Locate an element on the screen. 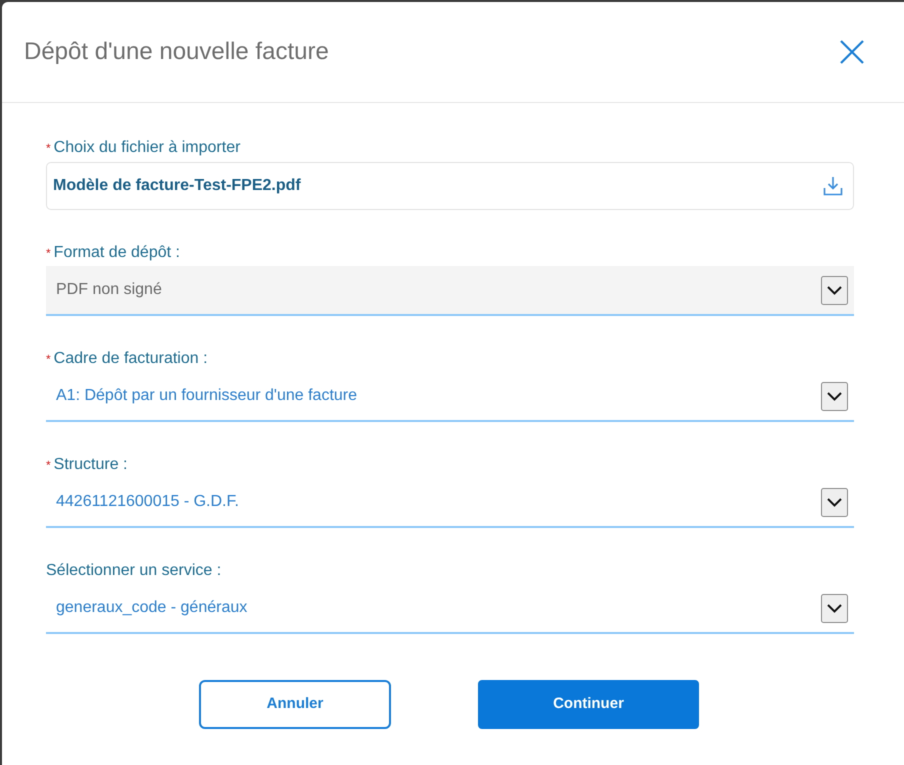 This screenshot has width=904, height=765. file-name: Modèle de facture-Test-FPE2.pdf is located at coordinates (177, 186).